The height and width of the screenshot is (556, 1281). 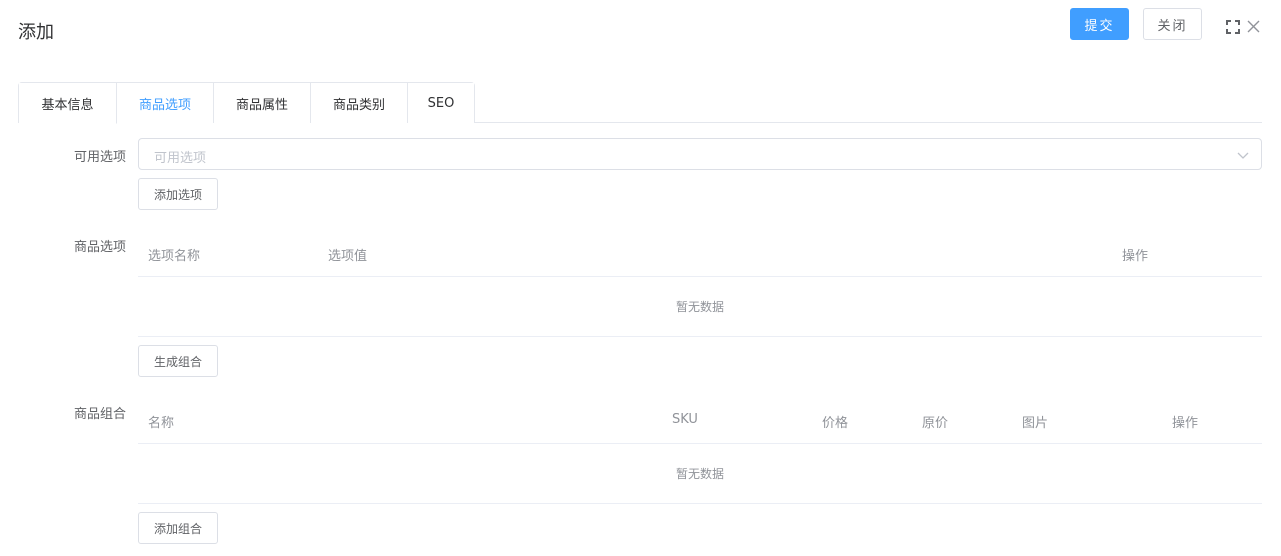 What do you see at coordinates (685, 419) in the screenshot?
I see `column-sku: SKU` at bounding box center [685, 419].